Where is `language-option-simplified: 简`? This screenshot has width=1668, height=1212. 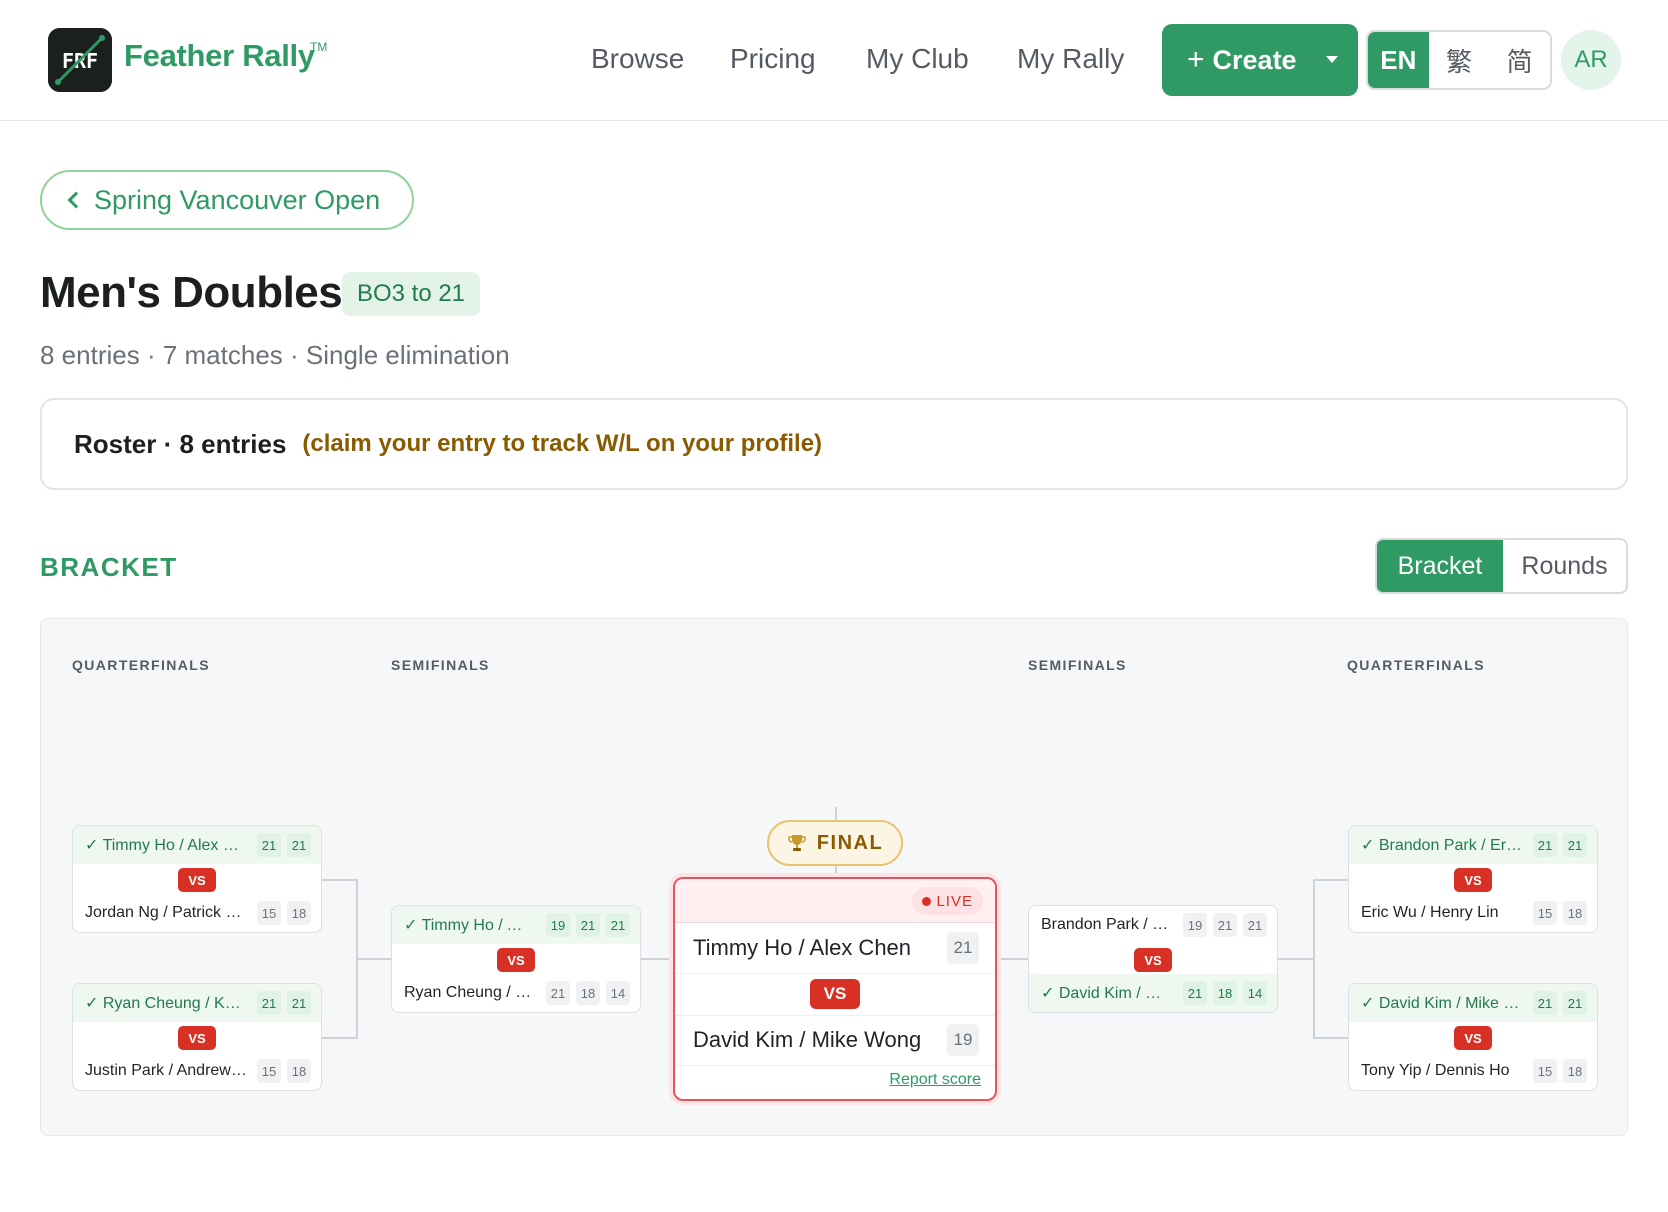 language-option-simplified: 简 is located at coordinates (1519, 60).